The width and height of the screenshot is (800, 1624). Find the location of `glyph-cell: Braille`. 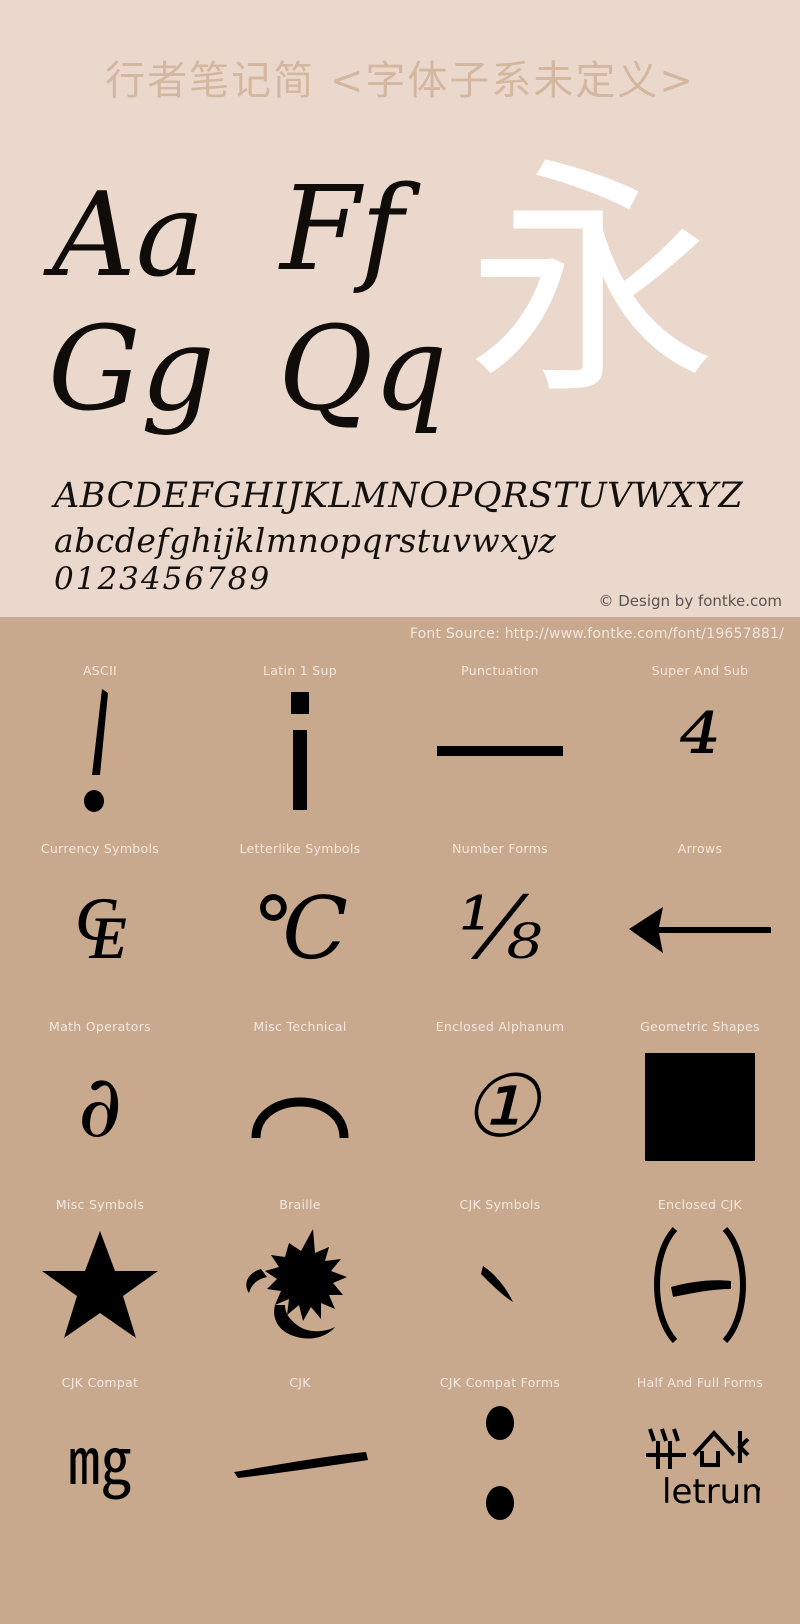

glyph-cell: Braille is located at coordinates (300, 1269).